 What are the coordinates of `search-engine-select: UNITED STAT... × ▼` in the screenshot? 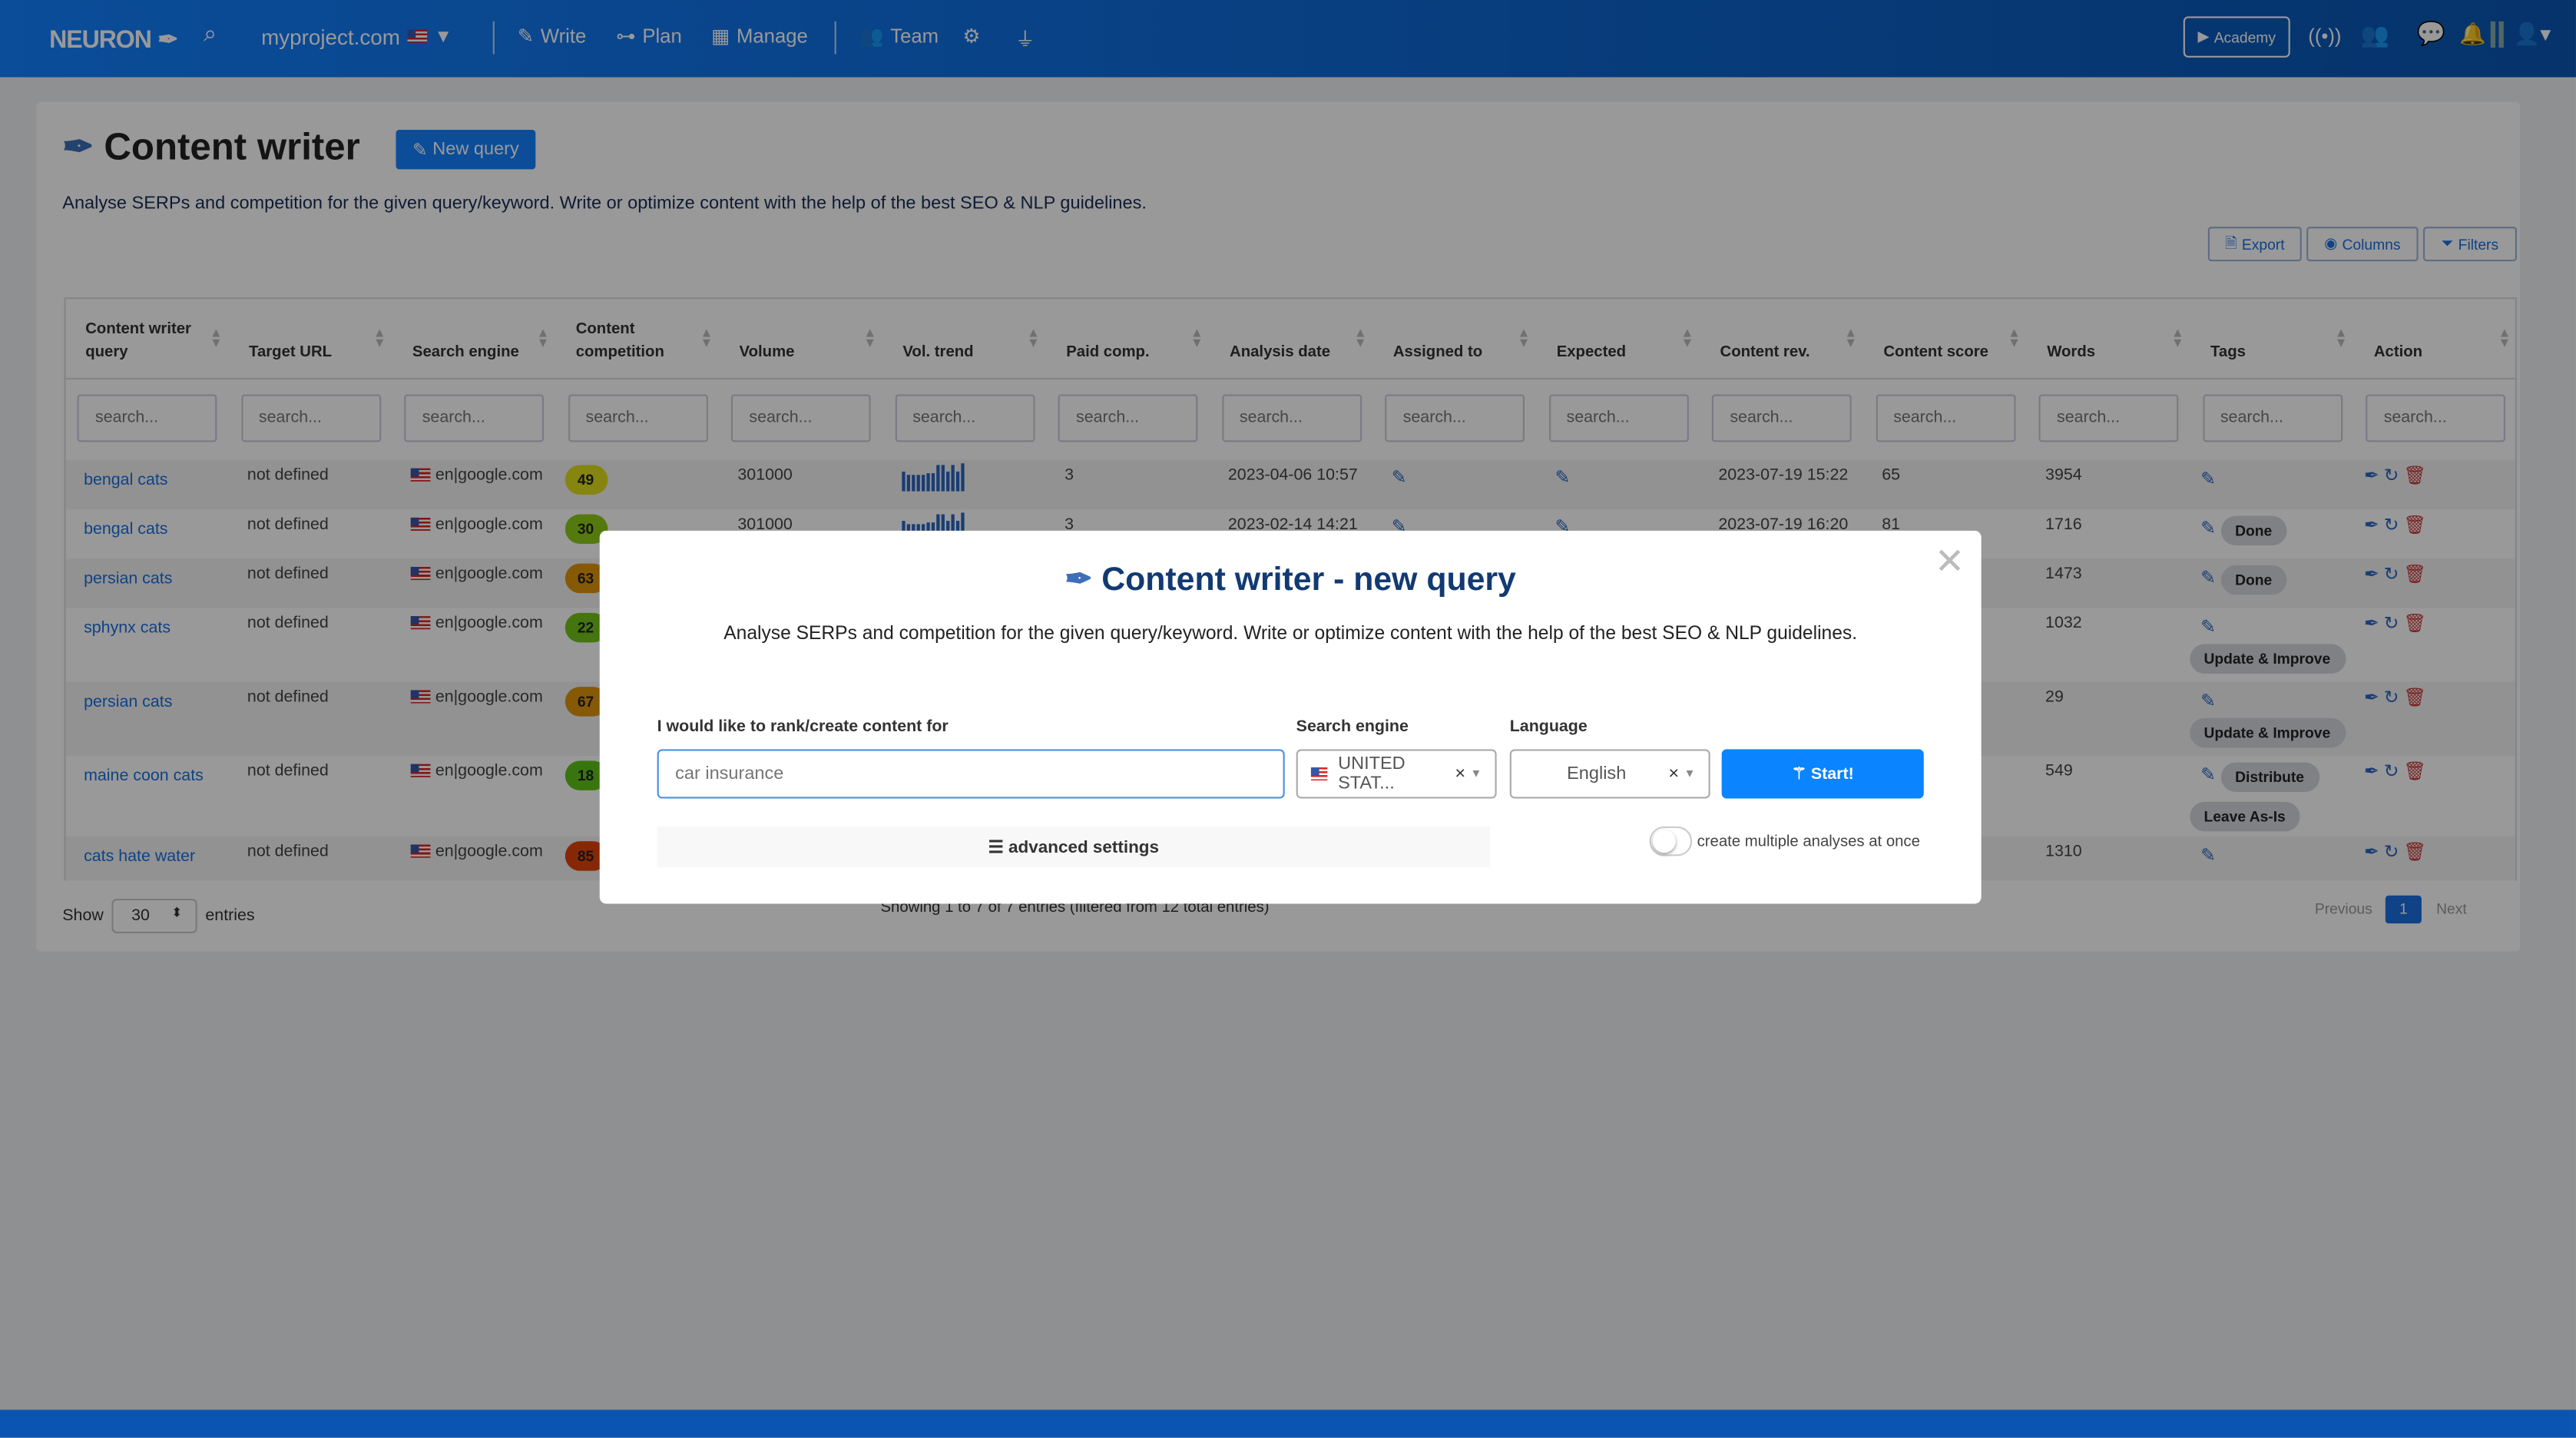 It's located at (1396, 774).